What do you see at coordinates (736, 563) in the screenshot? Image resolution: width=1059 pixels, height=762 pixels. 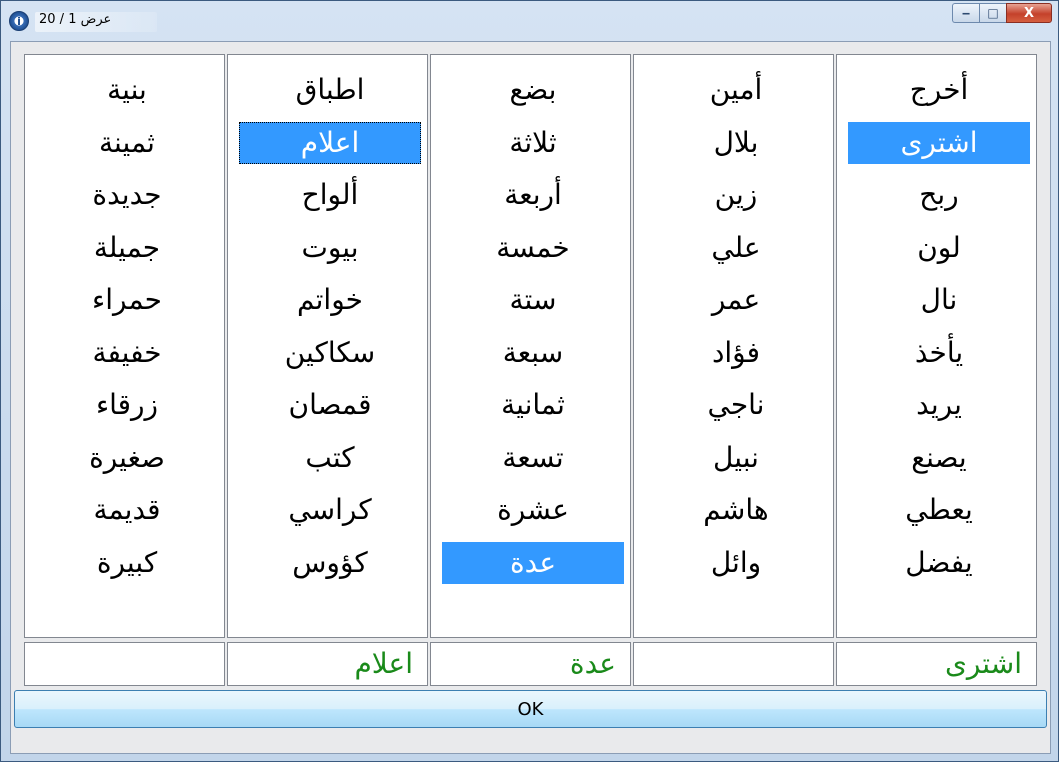 I see `list-item: وائل` at bounding box center [736, 563].